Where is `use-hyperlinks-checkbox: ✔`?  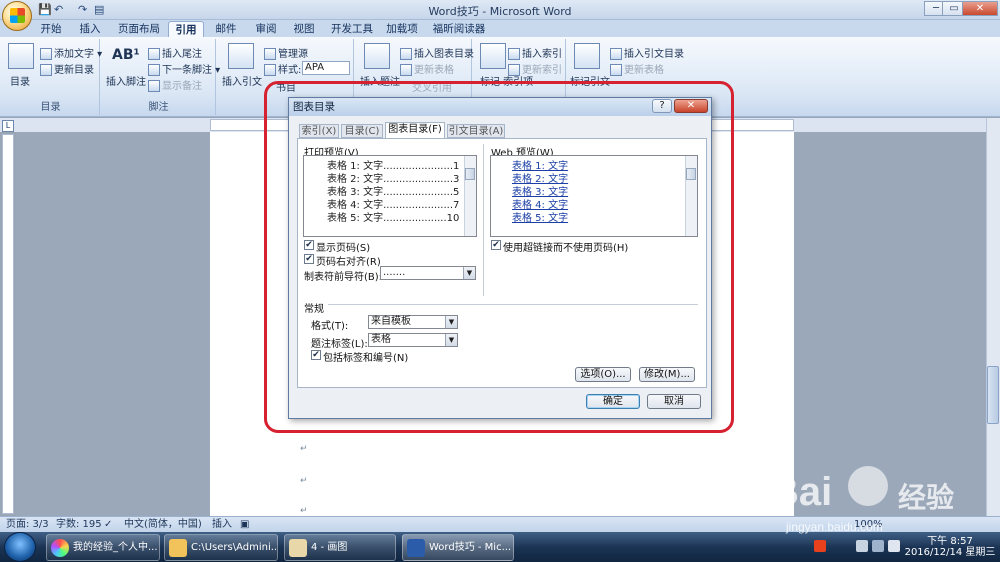 use-hyperlinks-checkbox: ✔ is located at coordinates (496, 245).